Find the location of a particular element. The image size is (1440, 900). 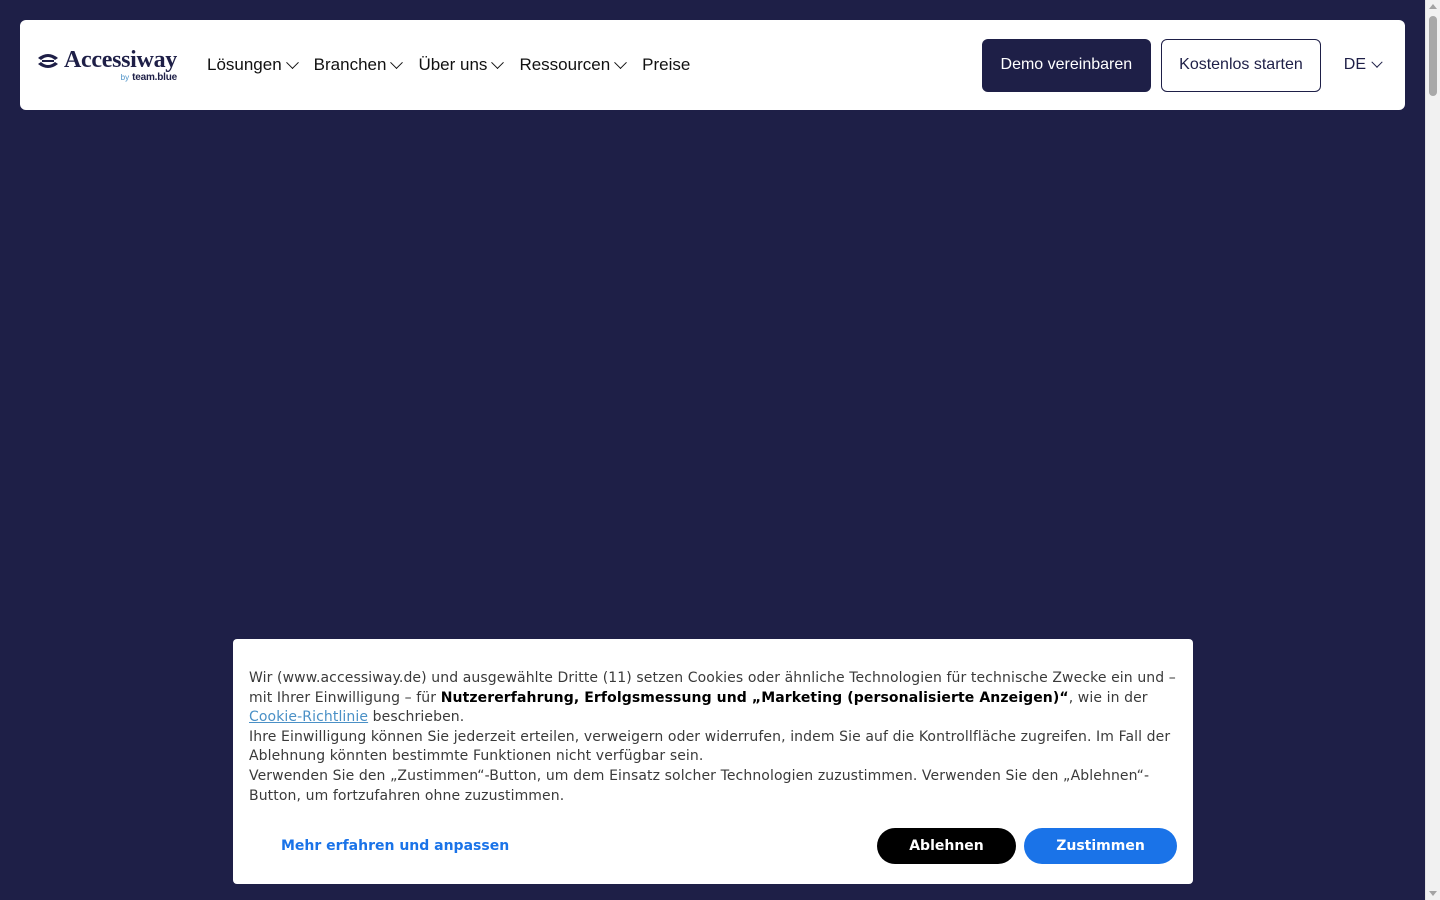

nav-item-label: Ressourcen is located at coordinates (565, 64).